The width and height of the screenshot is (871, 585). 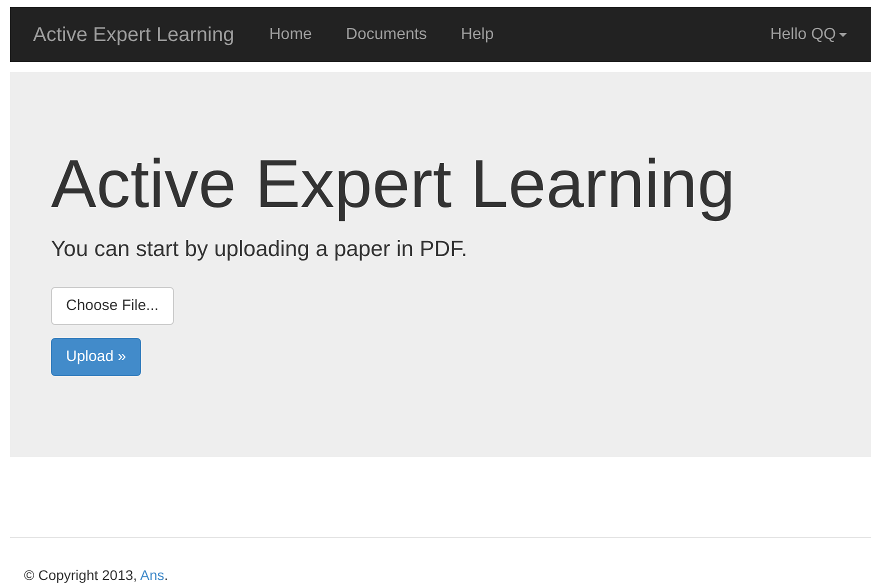 What do you see at coordinates (152, 575) in the screenshot?
I see `author-link: Ans` at bounding box center [152, 575].